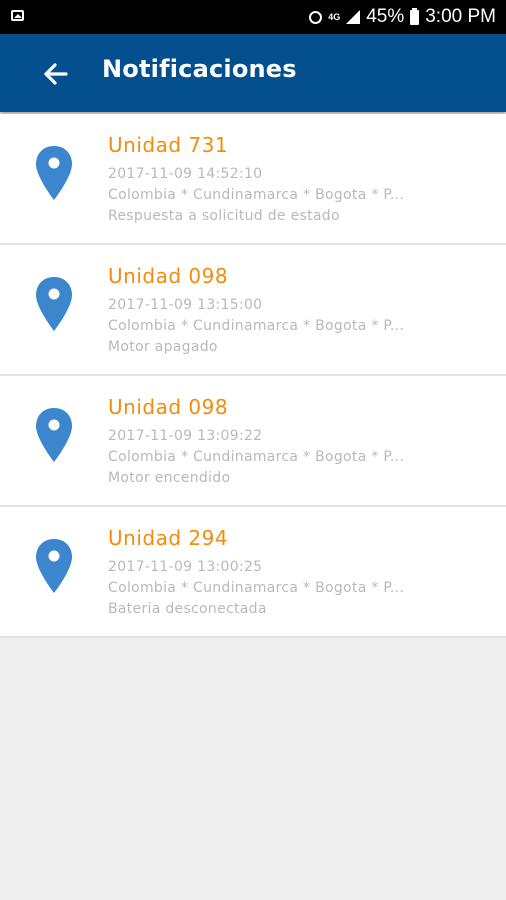  What do you see at coordinates (334, 16) in the screenshot?
I see `network-4g-icon: 4G` at bounding box center [334, 16].